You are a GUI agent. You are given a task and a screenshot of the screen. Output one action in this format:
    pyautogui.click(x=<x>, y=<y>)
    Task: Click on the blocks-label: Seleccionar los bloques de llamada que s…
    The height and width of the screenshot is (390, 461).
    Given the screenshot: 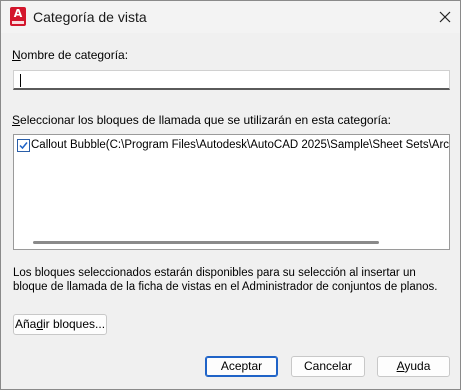 What is the action you would take?
    pyautogui.click(x=201, y=120)
    